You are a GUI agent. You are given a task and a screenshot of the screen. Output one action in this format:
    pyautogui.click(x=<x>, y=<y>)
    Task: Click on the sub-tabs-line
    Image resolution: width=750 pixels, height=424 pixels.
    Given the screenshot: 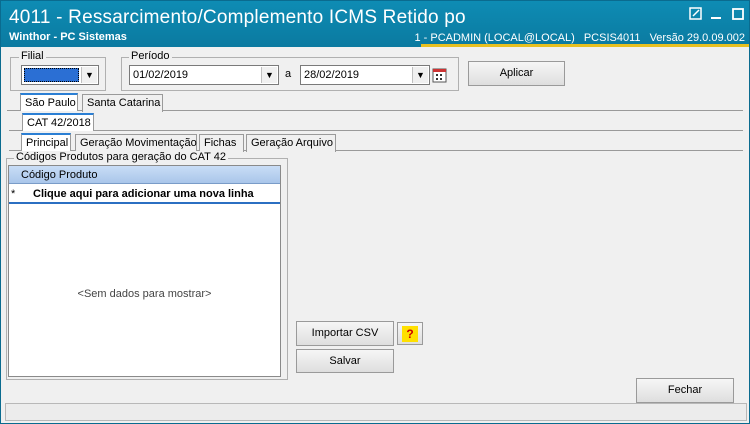 What is the action you would take?
    pyautogui.click(x=376, y=130)
    